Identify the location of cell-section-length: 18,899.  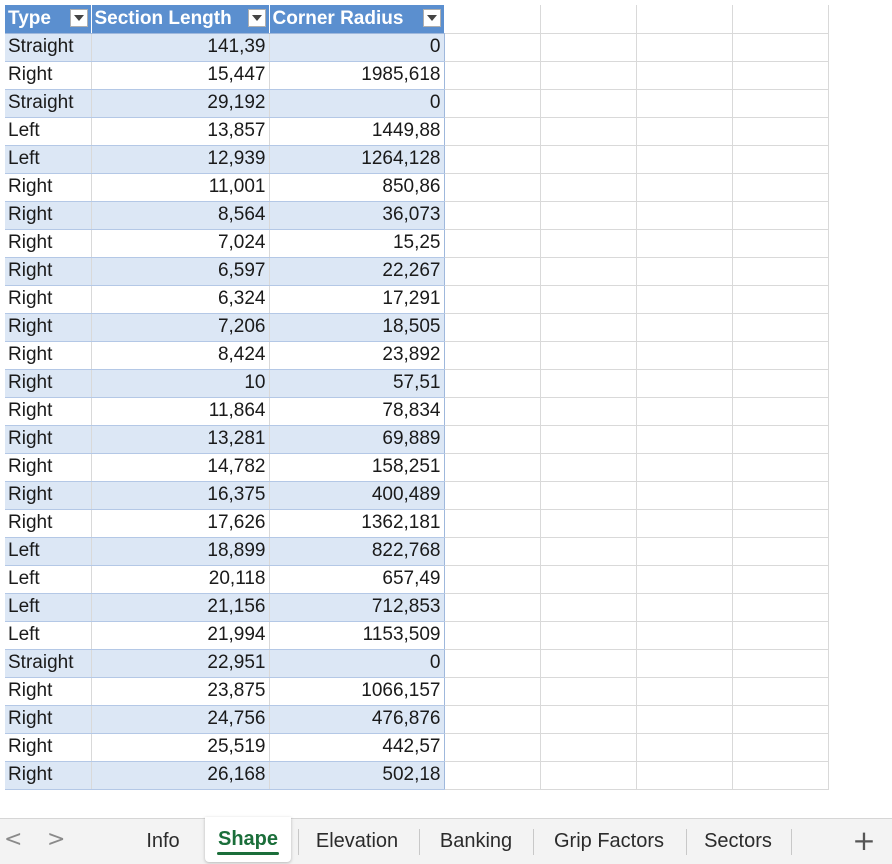
(180, 551).